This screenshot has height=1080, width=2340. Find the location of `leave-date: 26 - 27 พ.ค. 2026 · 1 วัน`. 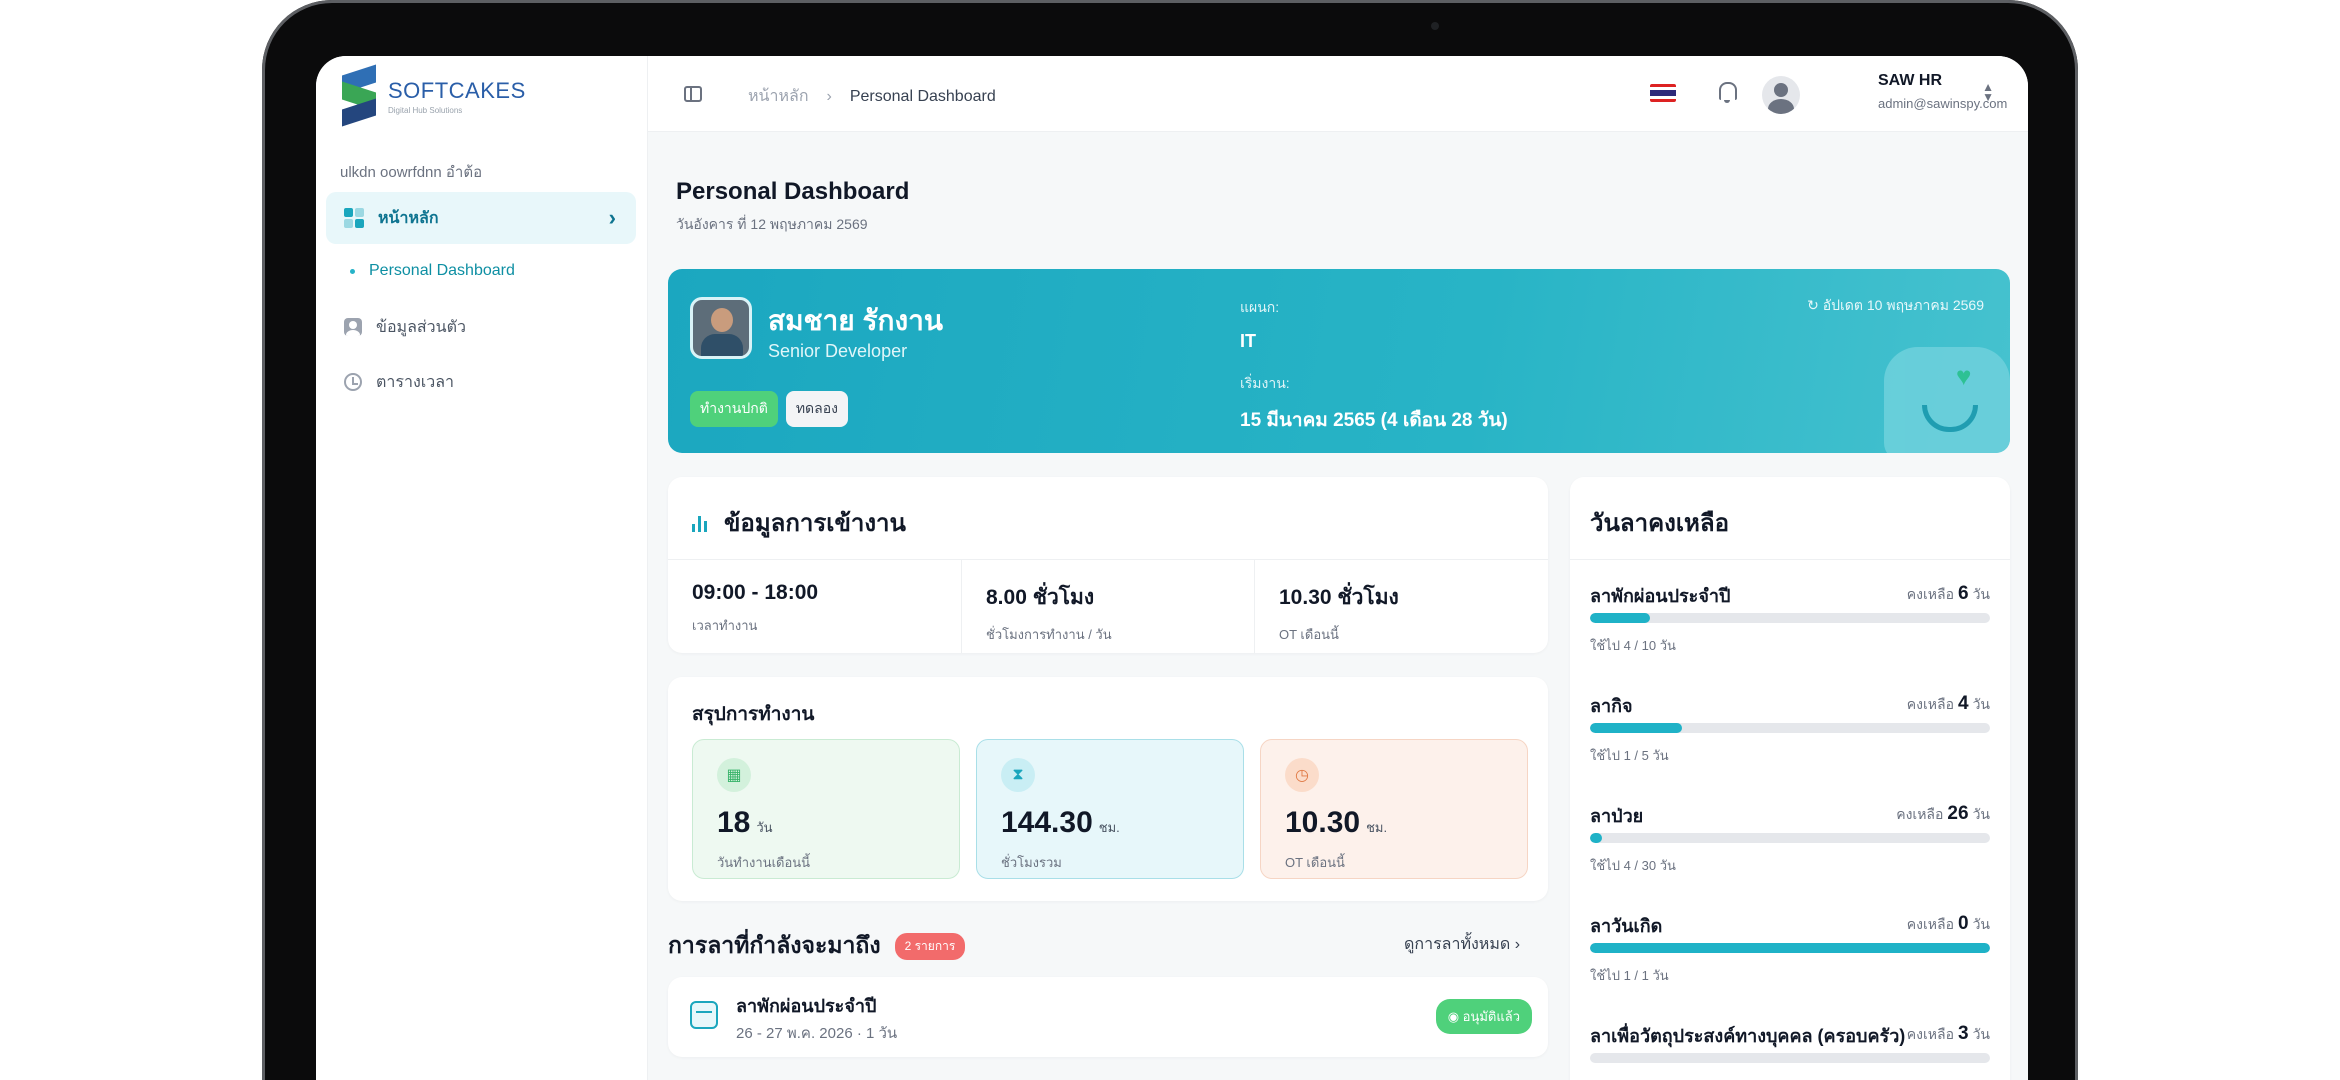

leave-date: 26 - 27 พ.ค. 2026 · 1 วัน is located at coordinates (817, 1033).